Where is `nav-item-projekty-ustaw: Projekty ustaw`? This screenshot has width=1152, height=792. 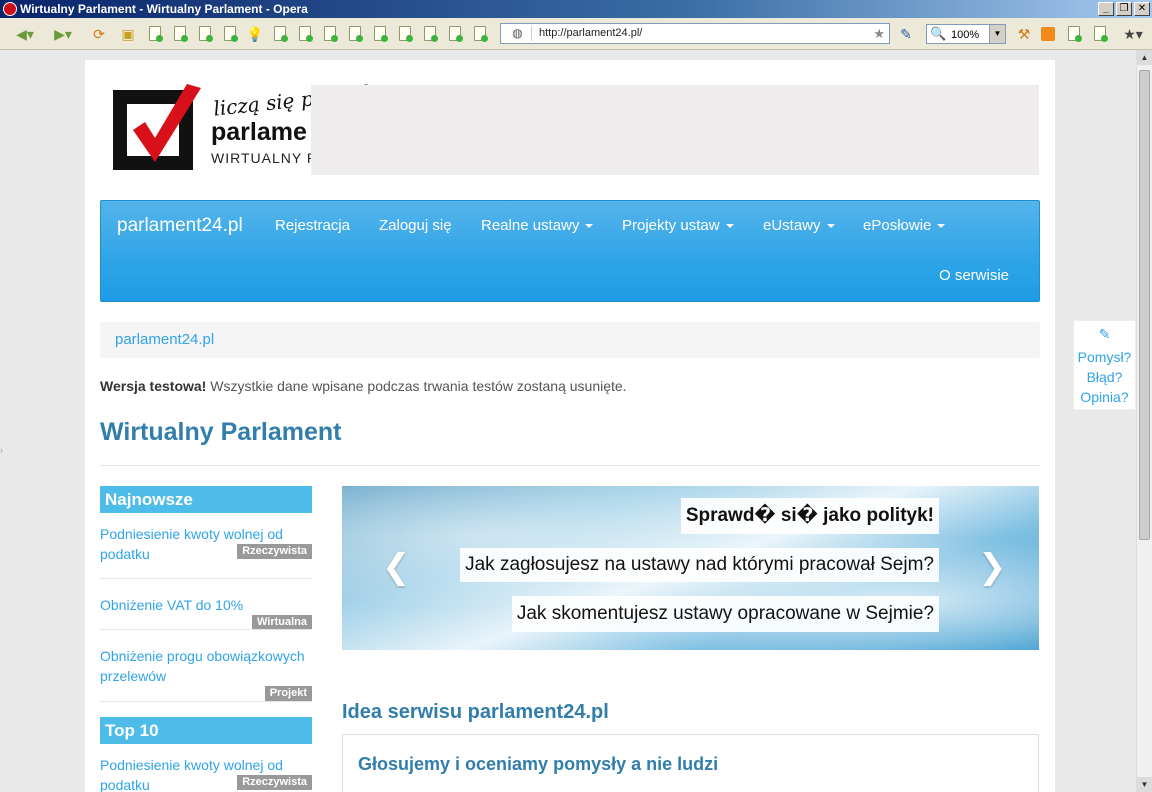 nav-item-projekty-ustaw: Projekty ustaw is located at coordinates (678, 225).